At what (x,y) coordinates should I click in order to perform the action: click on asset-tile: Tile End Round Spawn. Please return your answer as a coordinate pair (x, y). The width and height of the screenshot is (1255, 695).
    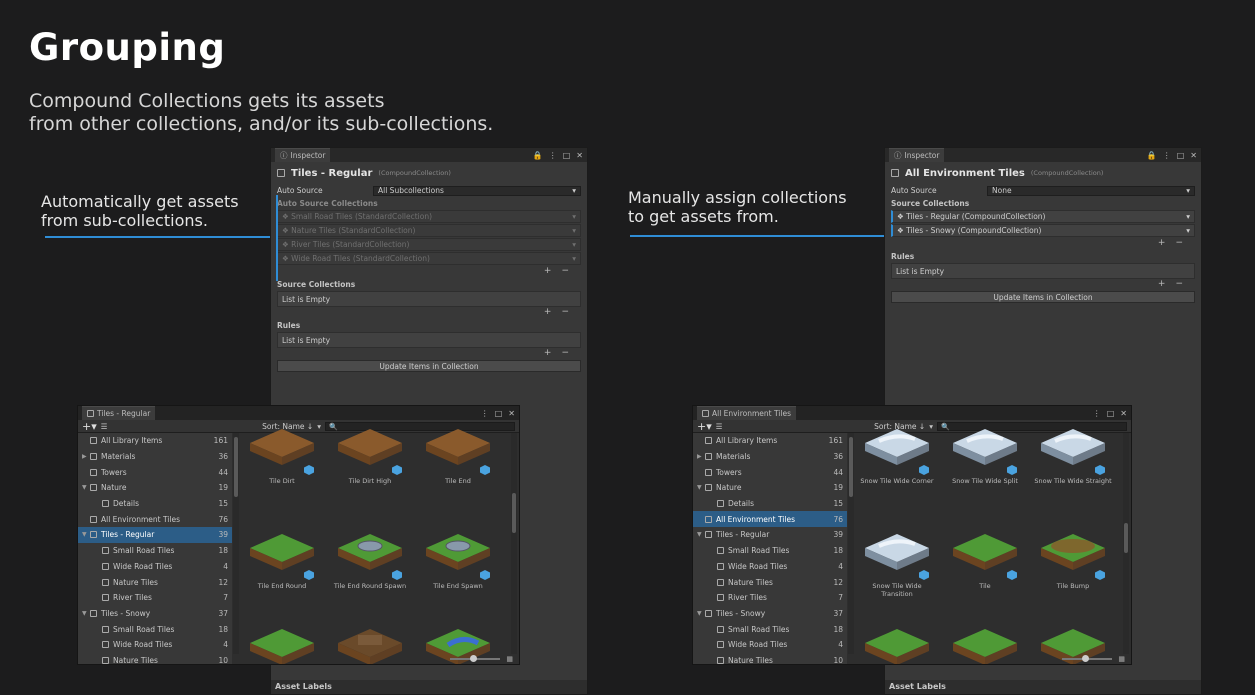
    Looking at the image, I should click on (370, 559).